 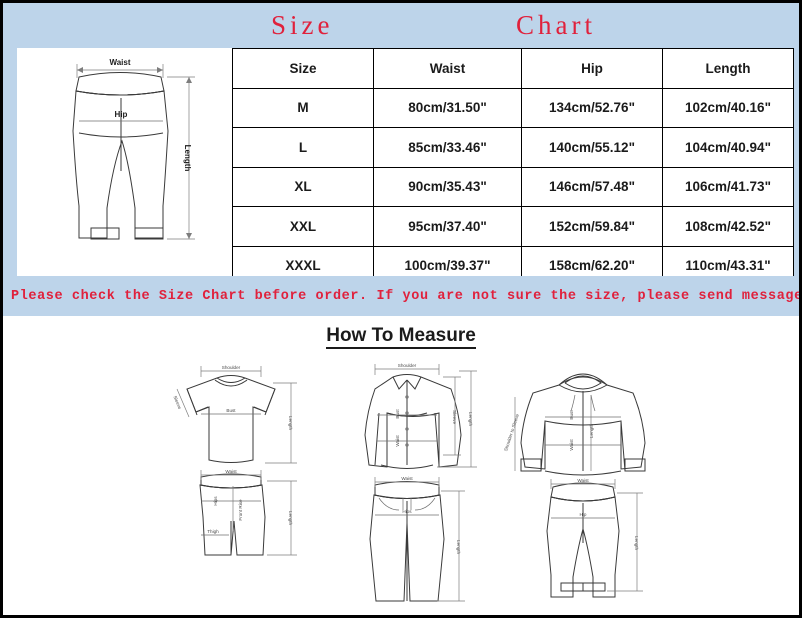 I want to click on shirt-outline, so click(x=413, y=421).